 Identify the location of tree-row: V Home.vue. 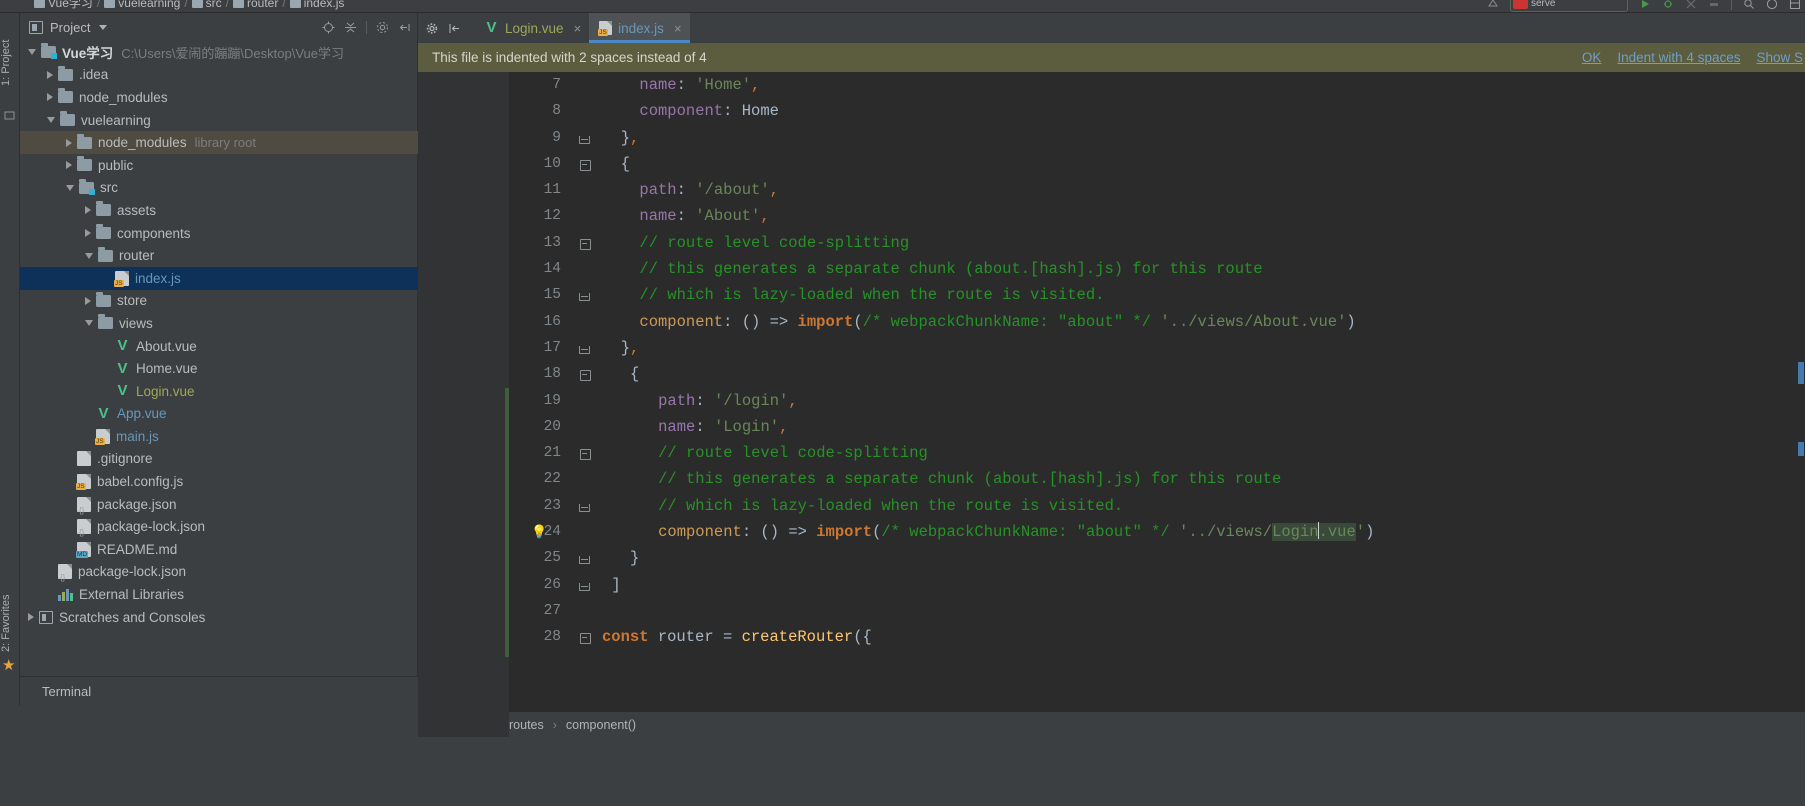
(219, 368).